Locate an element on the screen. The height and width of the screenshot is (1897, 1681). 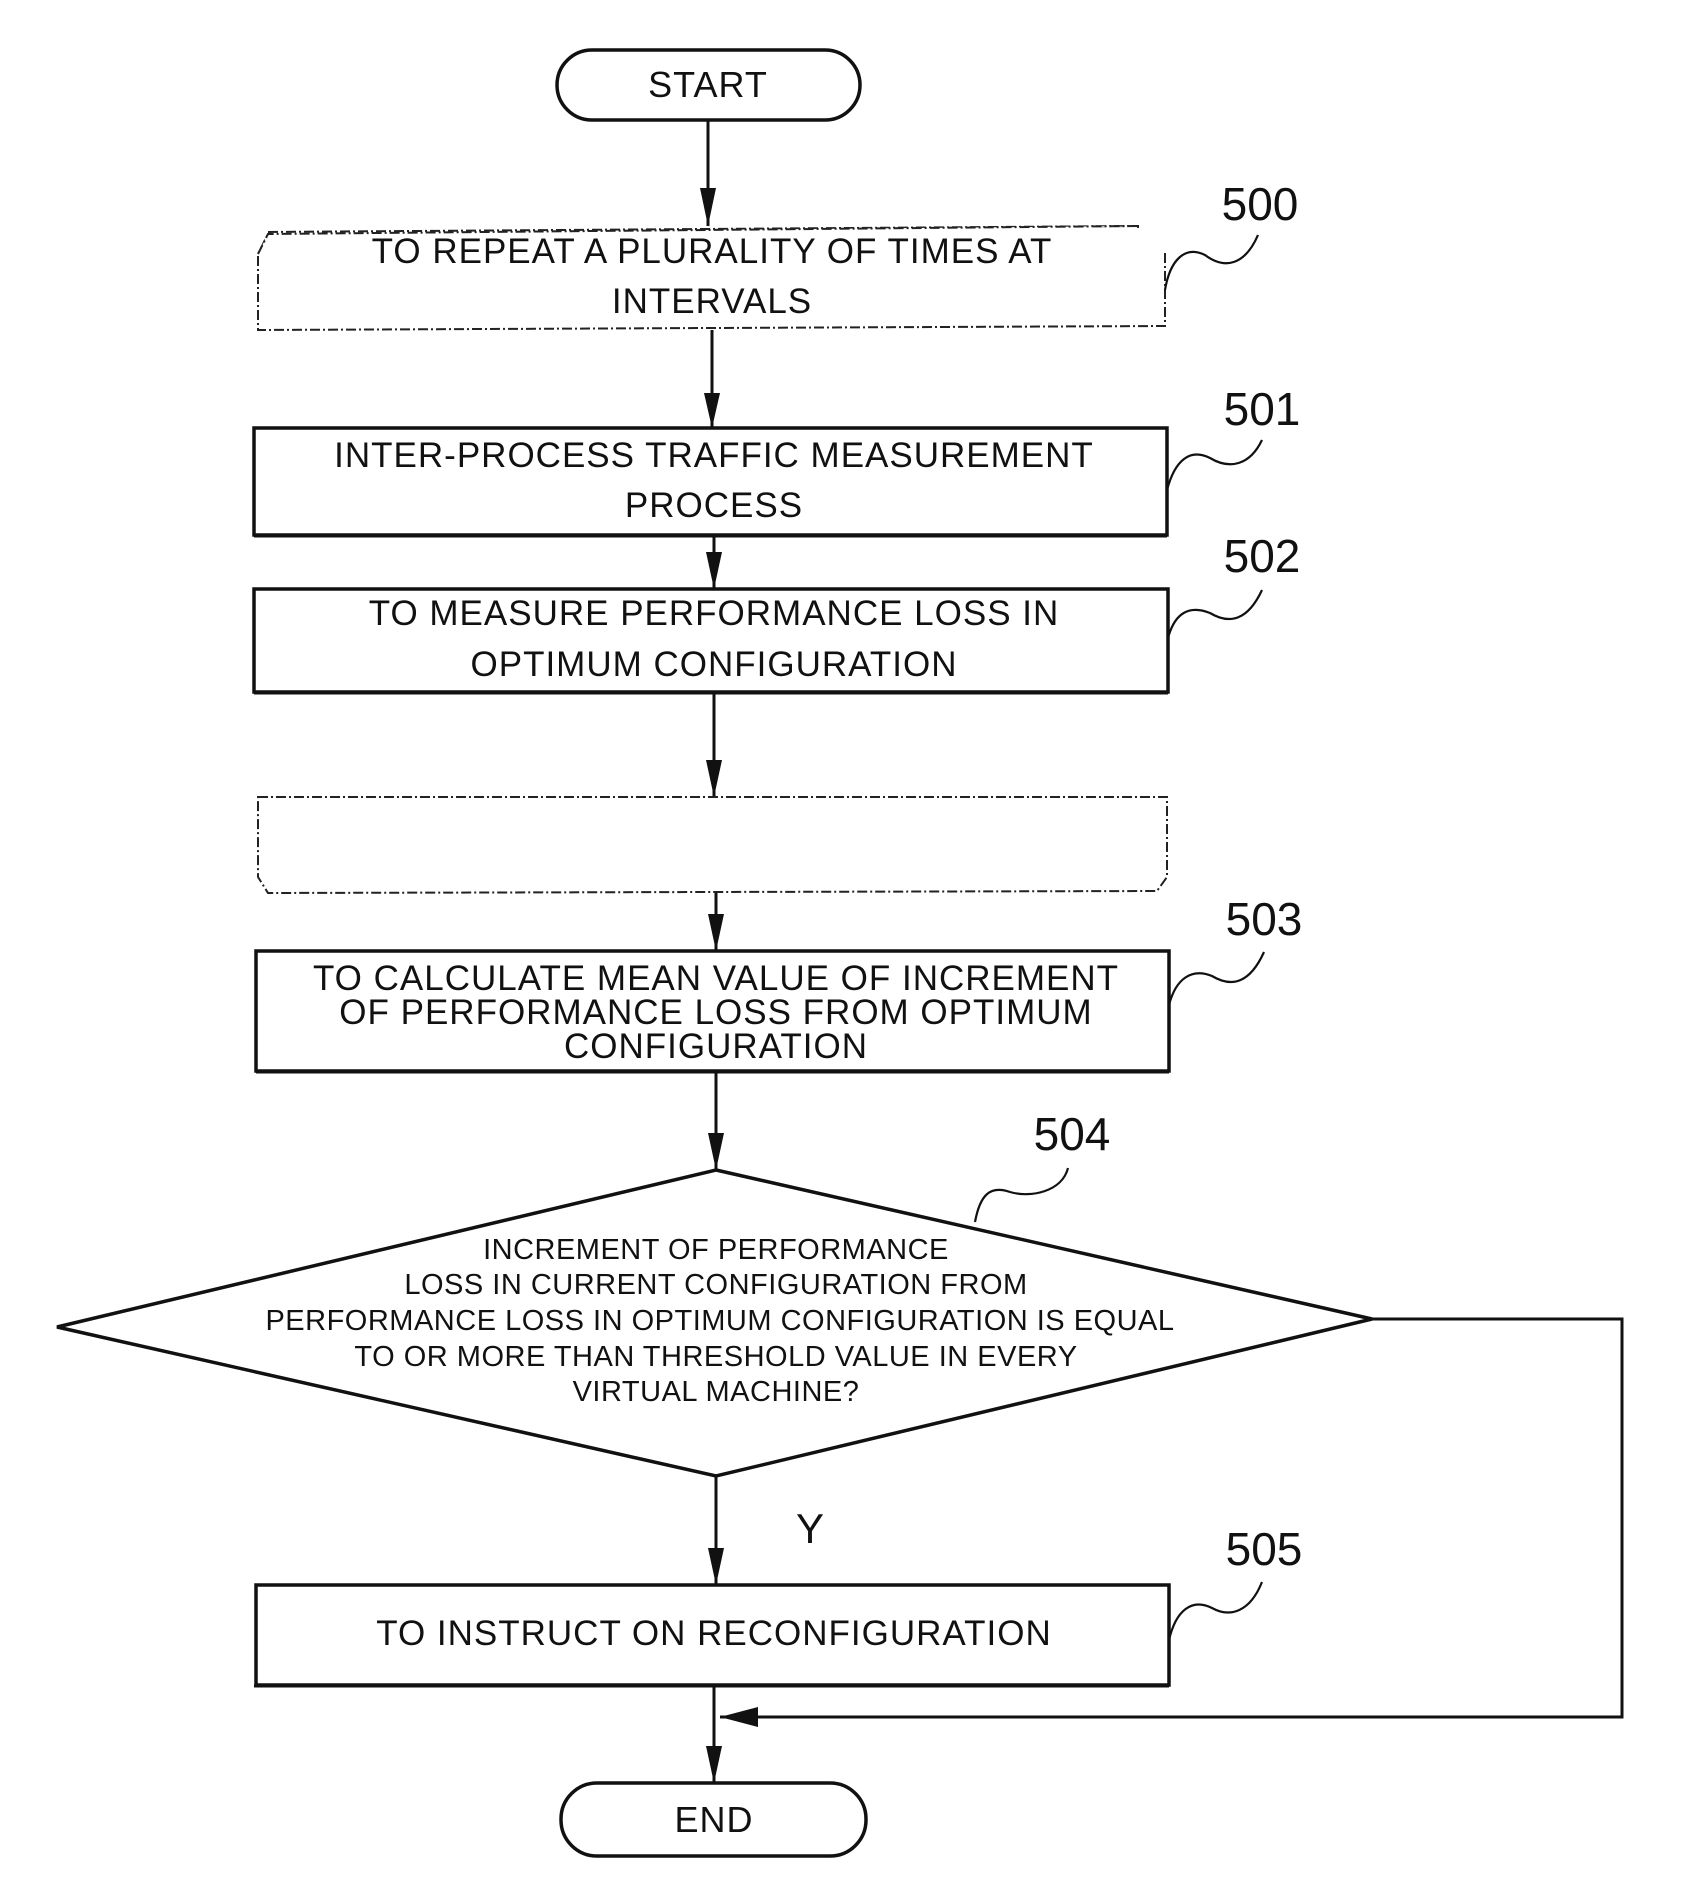
step-502-label-line-1: TO MEASURE PERFORMANCE LOSS IN is located at coordinates (714, 613).